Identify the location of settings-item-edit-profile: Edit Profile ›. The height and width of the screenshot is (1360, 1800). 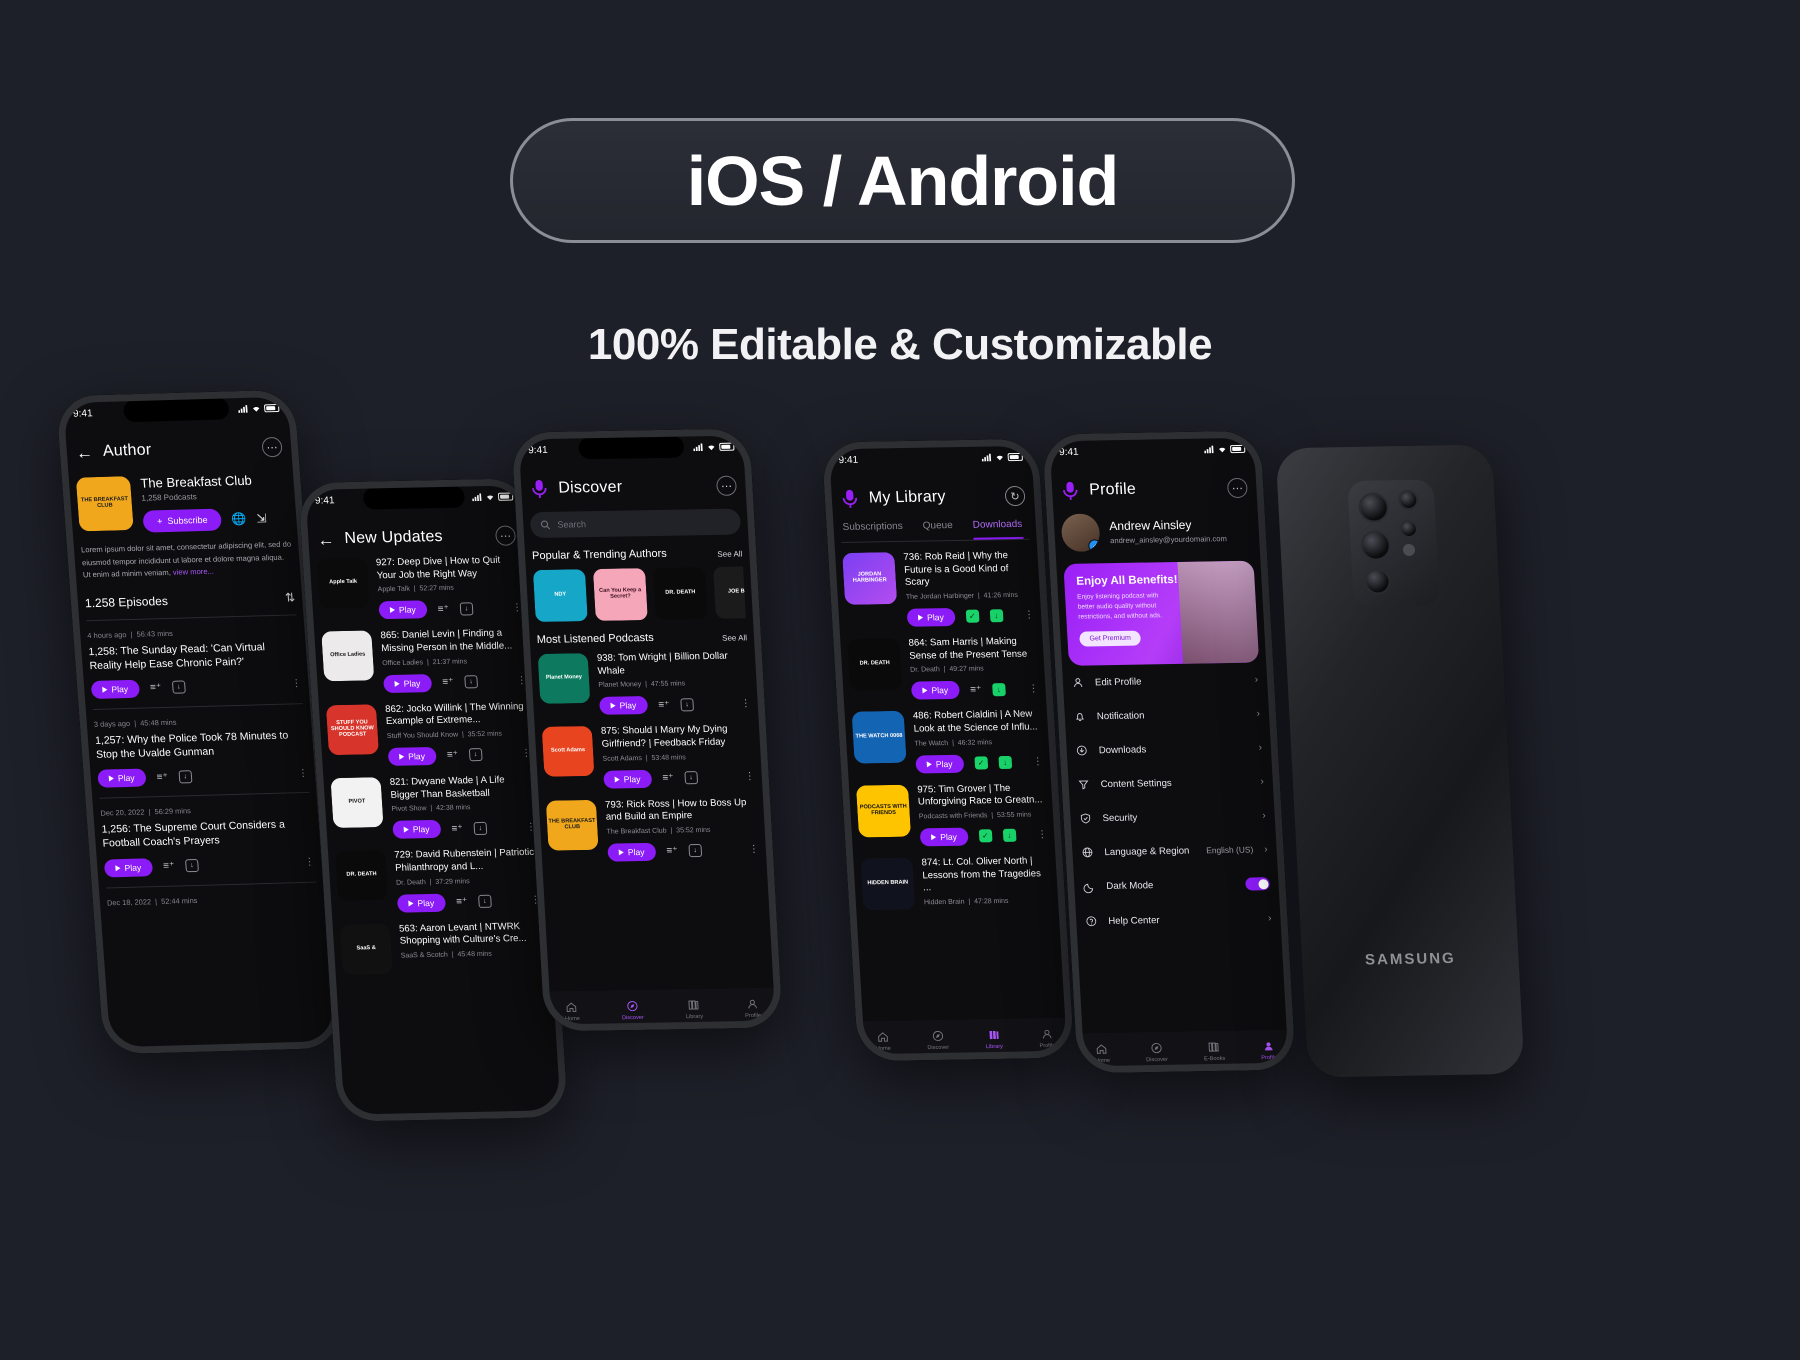
(1165, 680).